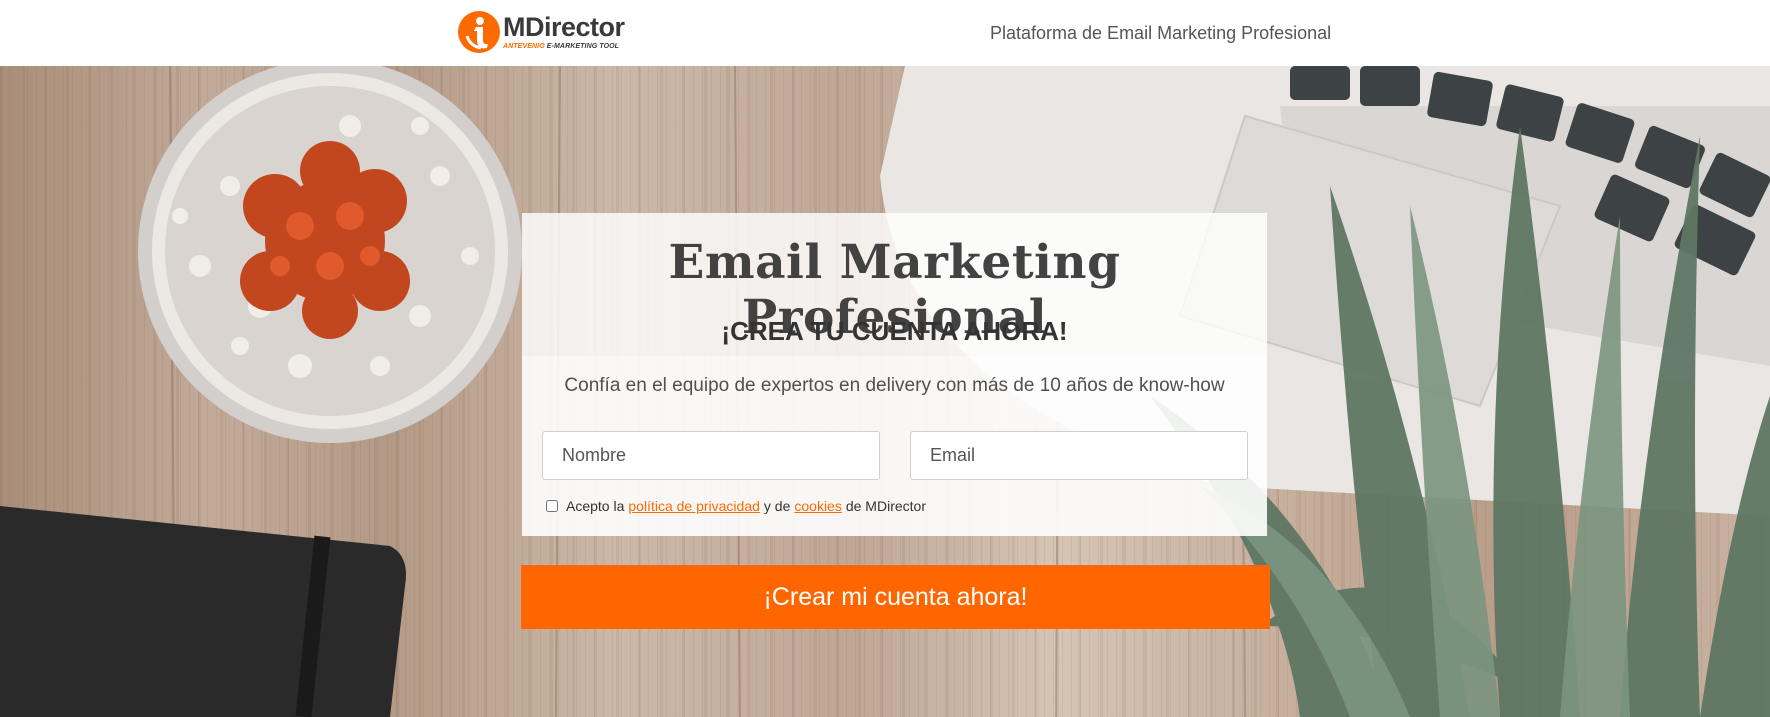 Image resolution: width=1770 pixels, height=717 pixels. Describe the element at coordinates (895, 597) in the screenshot. I see `create-account-button: ¡Crear mi cuenta ahora!` at that location.